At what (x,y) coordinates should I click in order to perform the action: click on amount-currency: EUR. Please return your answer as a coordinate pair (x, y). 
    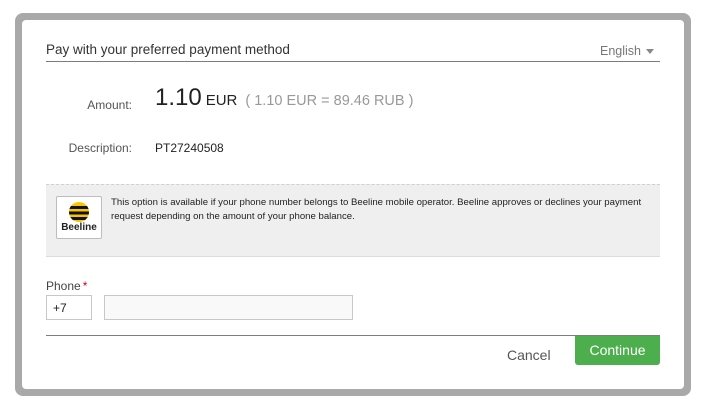
    Looking at the image, I should click on (221, 100).